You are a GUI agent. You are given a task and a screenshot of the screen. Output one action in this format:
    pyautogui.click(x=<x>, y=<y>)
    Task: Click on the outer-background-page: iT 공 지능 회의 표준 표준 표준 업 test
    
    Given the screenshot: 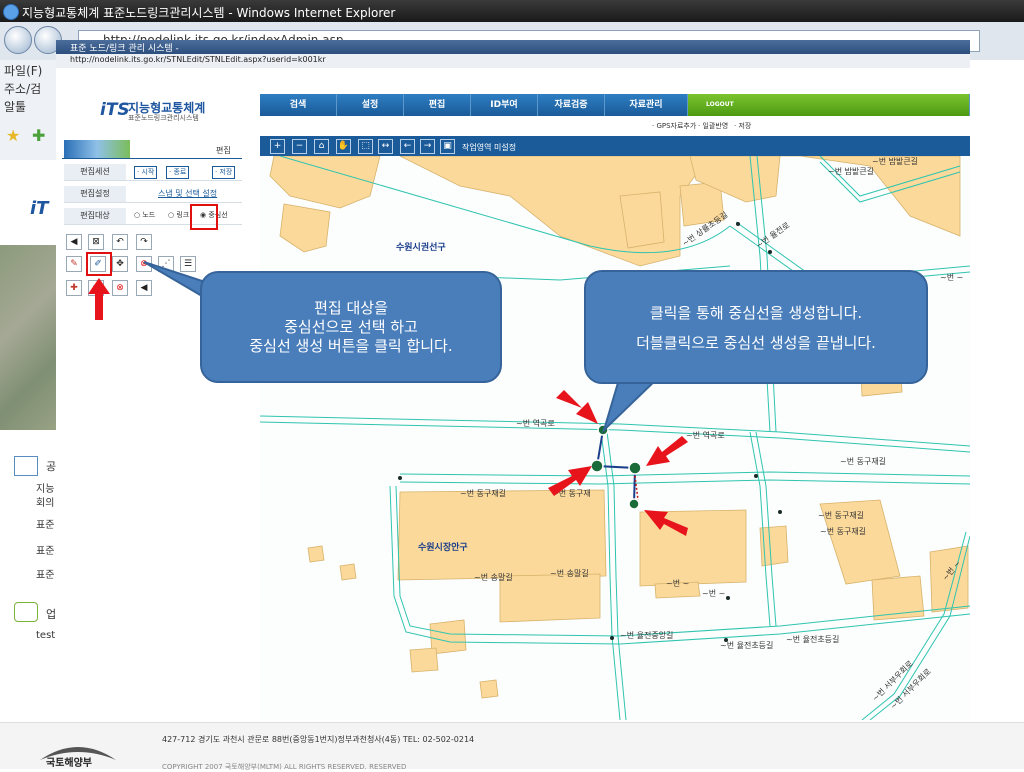 What is the action you would take?
    pyautogui.click(x=30, y=440)
    